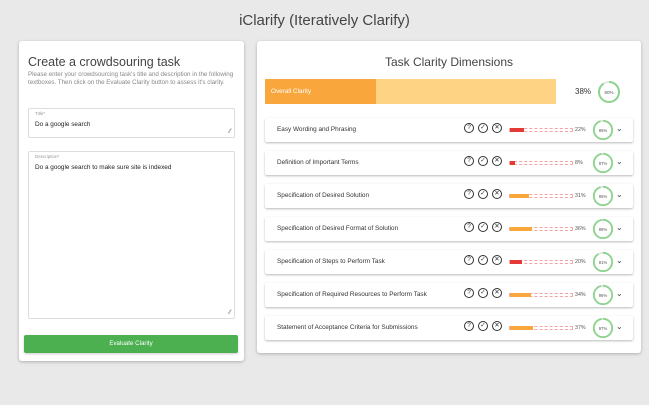  I want to click on overall-confidence-text: 90%, so click(608, 92).